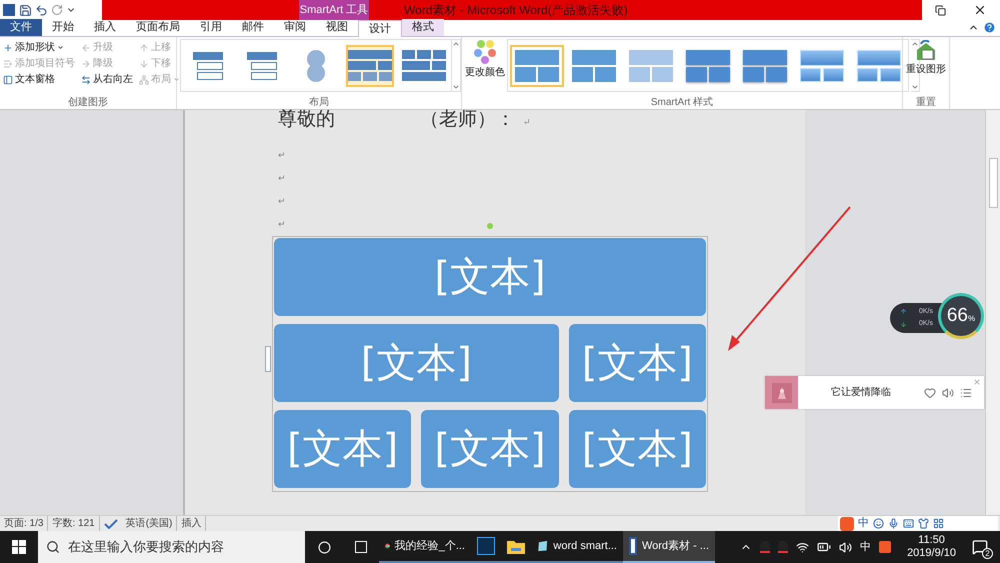  Describe the element at coordinates (8, 63) in the screenshot. I see `bullet-list-icon` at that location.